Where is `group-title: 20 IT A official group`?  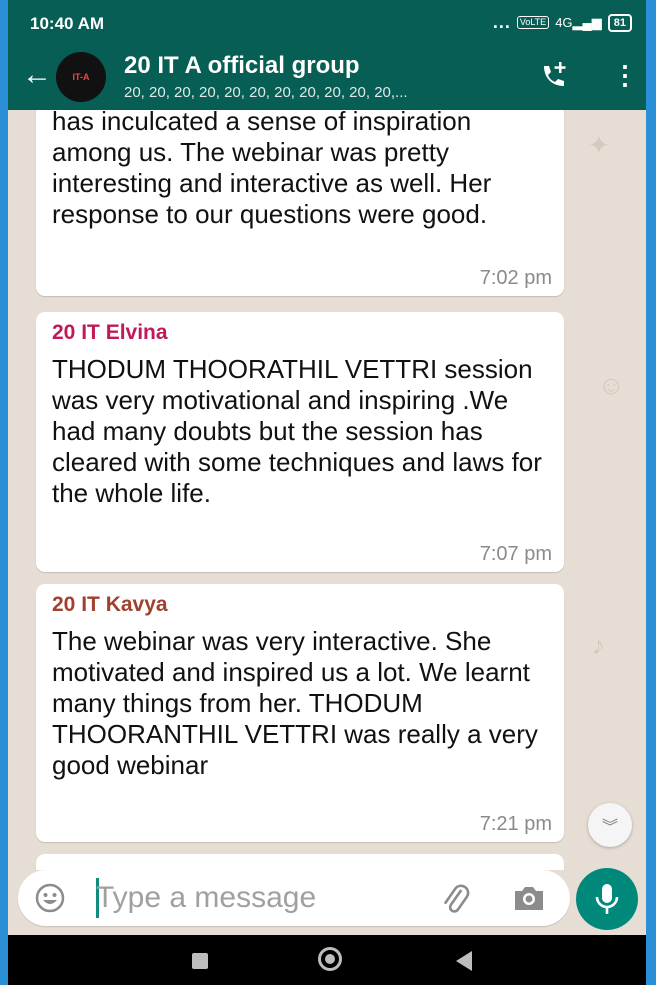 group-title: 20 IT A official group is located at coordinates (242, 66).